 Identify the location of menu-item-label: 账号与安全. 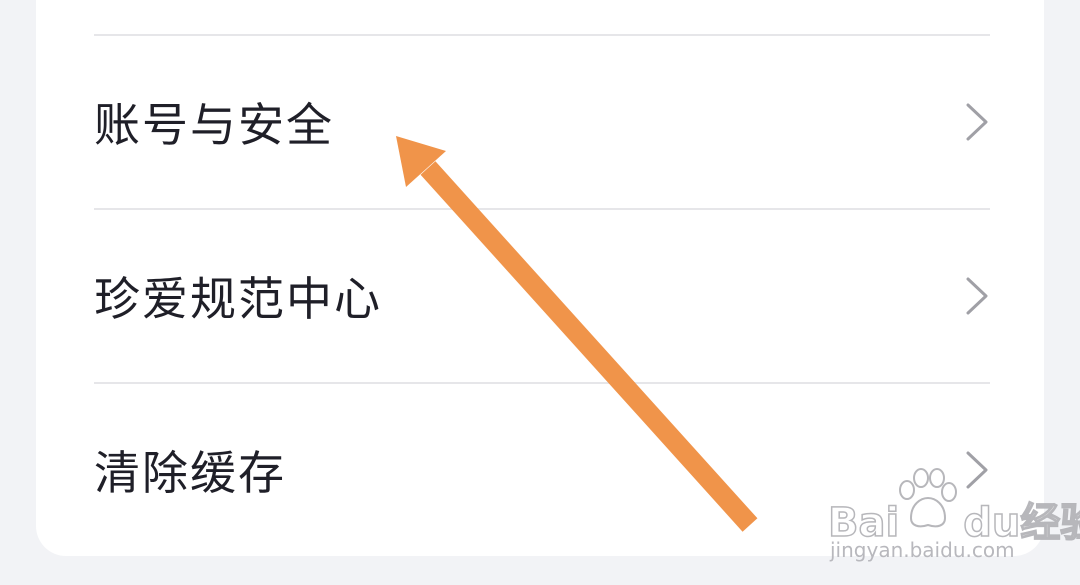
(214, 125).